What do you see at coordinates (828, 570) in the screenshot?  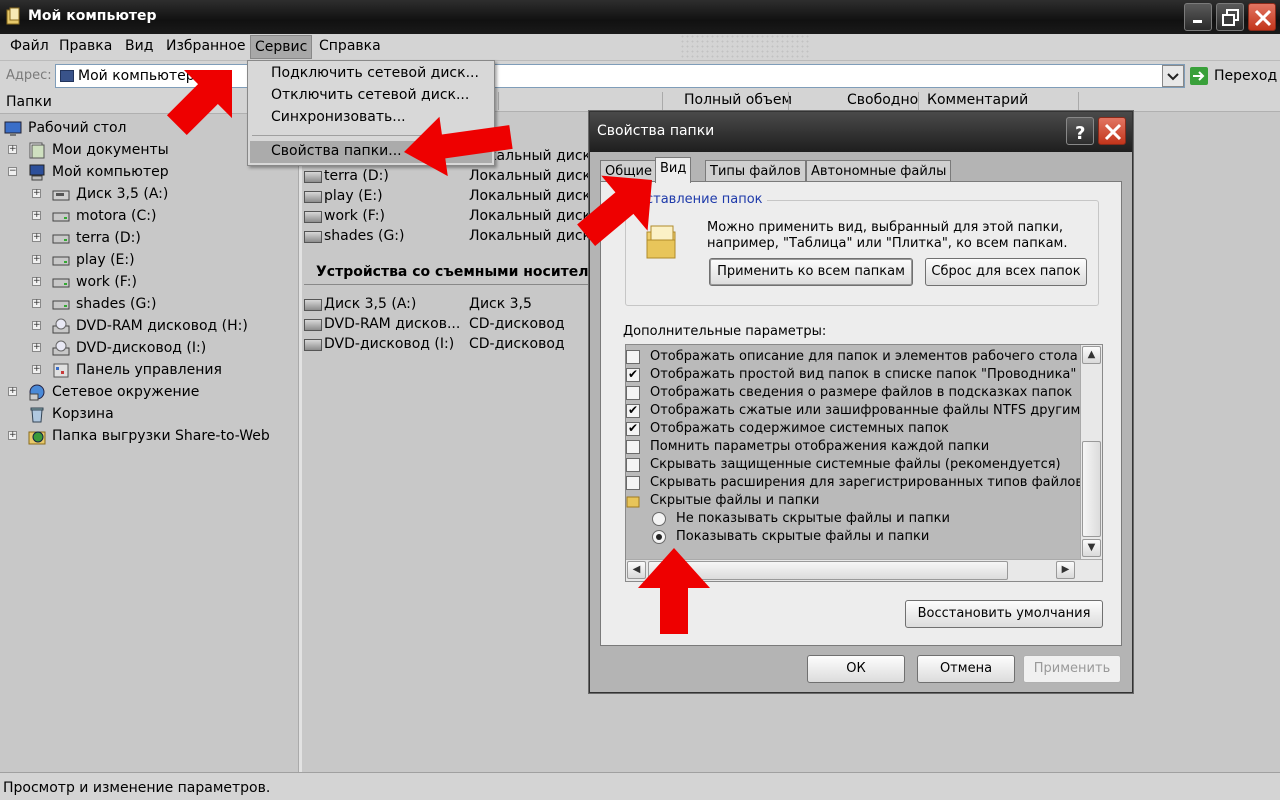 I see `horizontal-scroll-thumb` at bounding box center [828, 570].